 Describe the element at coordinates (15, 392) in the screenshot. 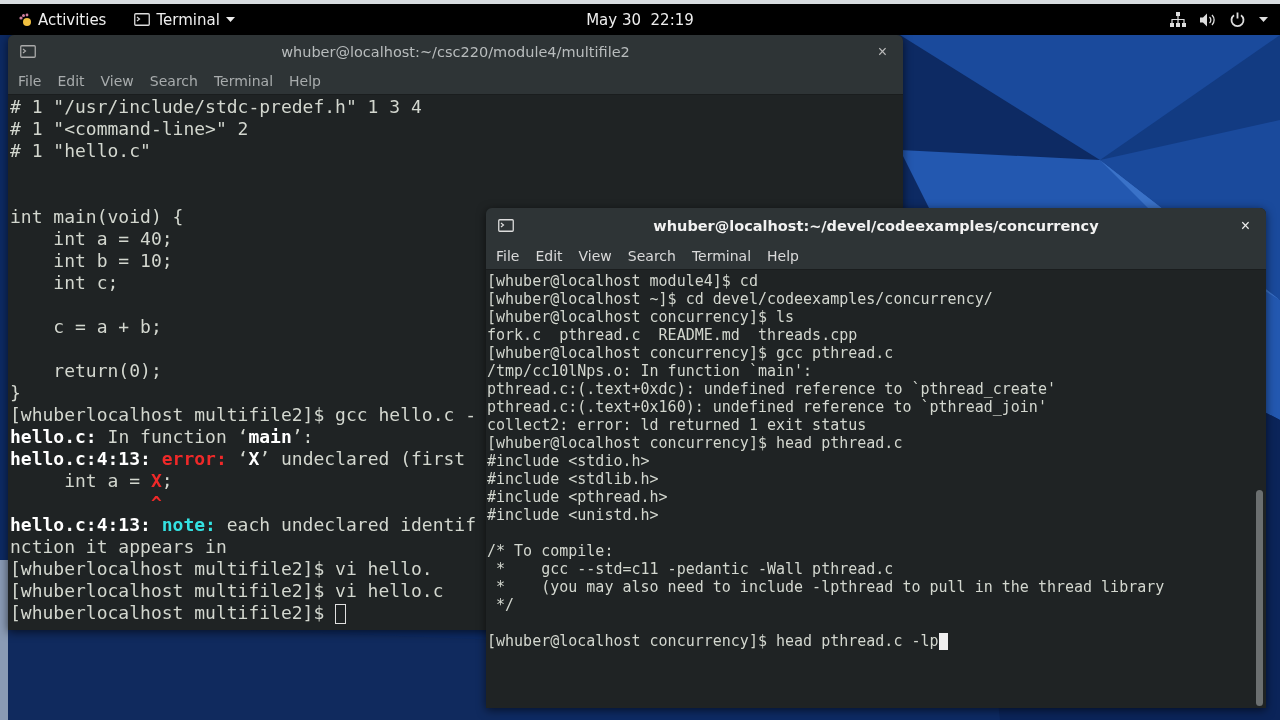

I see `terminal-line: }` at that location.